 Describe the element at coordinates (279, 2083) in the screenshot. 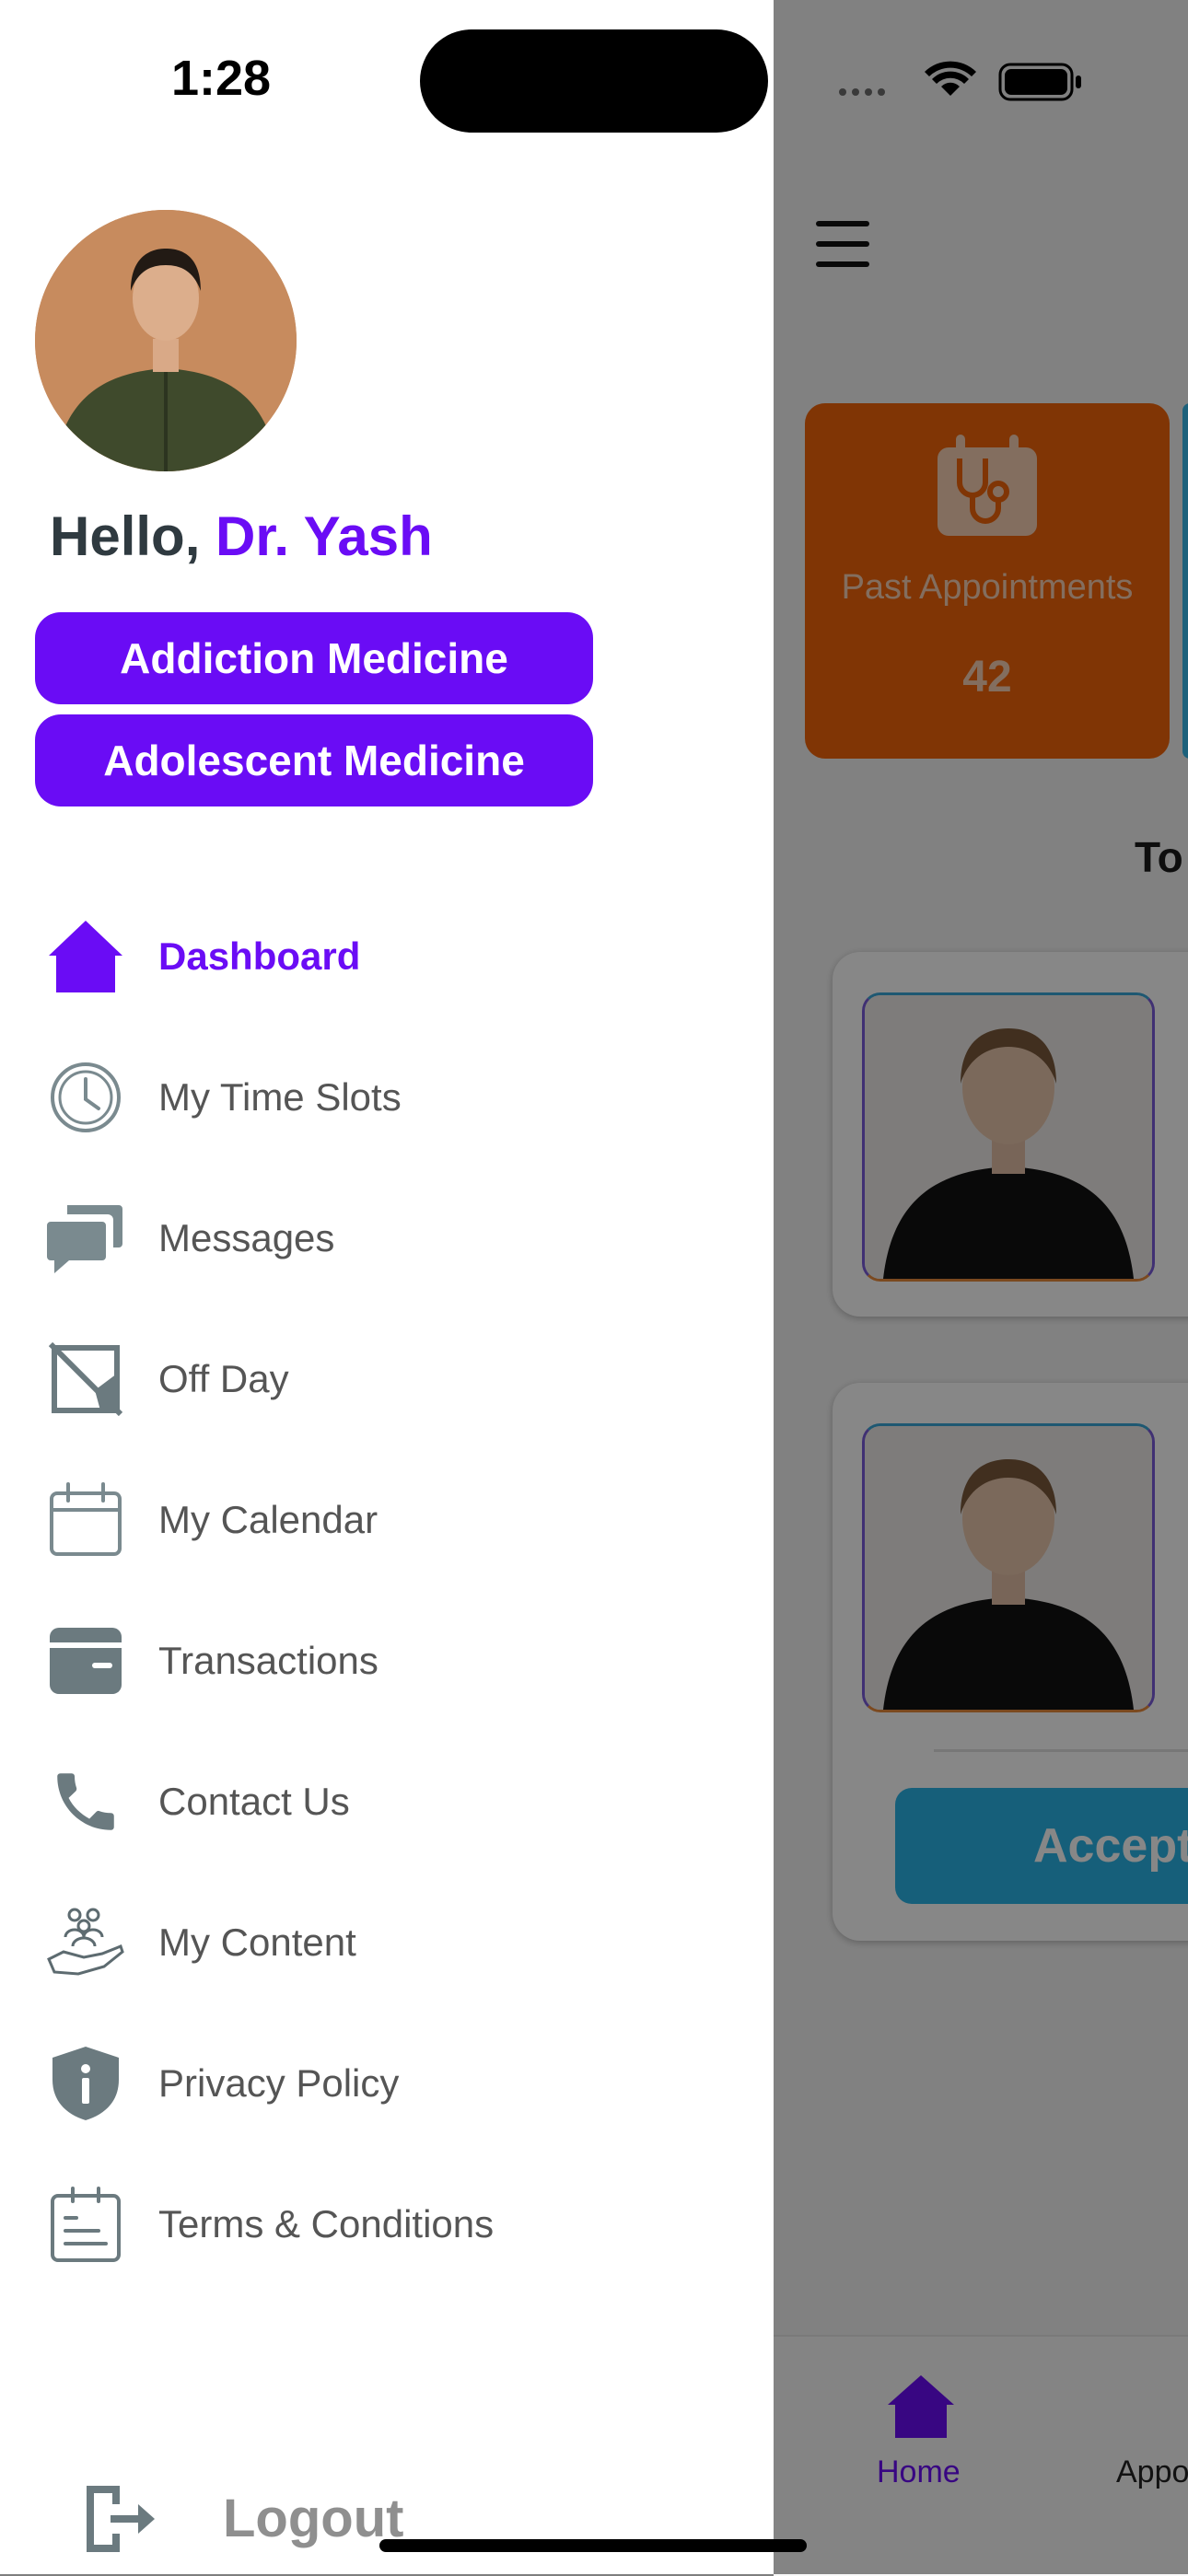

I see `menu-label: Privacy Policy` at that location.